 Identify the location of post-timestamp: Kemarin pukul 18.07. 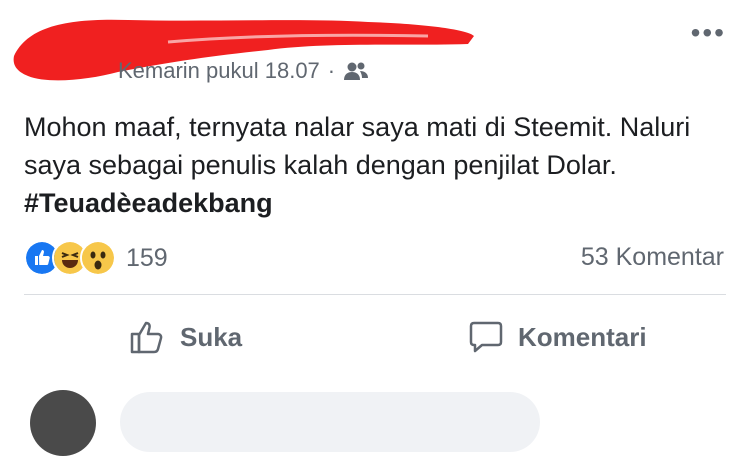
(219, 71).